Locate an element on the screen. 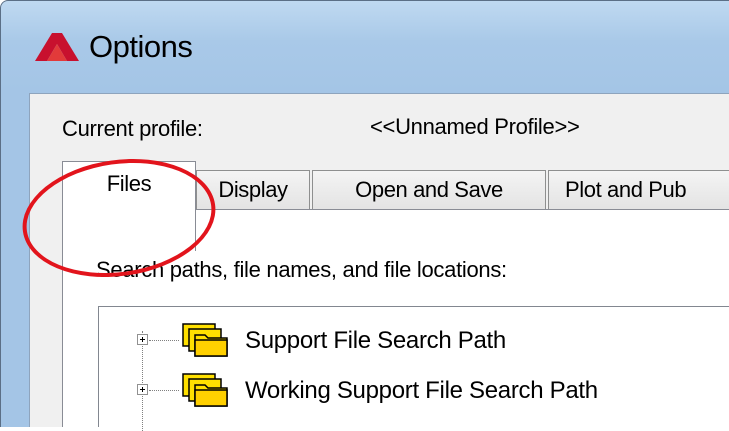  tree-item-working-support-file-search-path: Working Support File Search Path is located at coordinates (409, 391).